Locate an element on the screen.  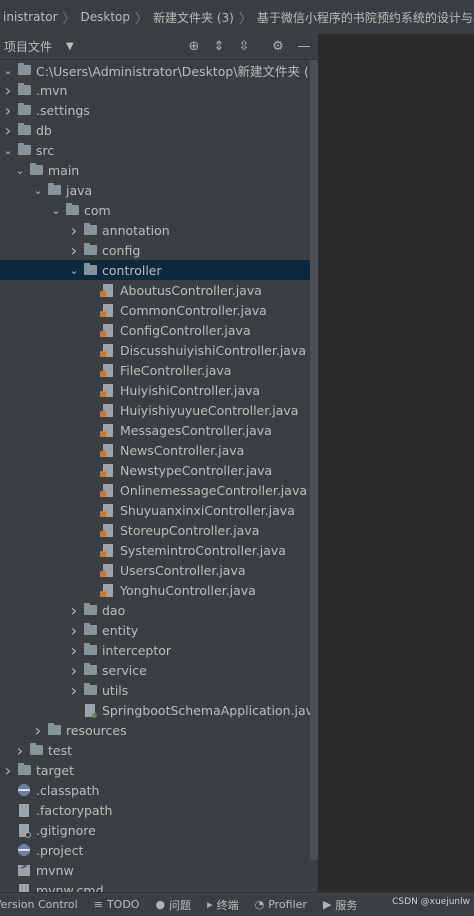
tree-node: AboutusController.java is located at coordinates (155, 290).